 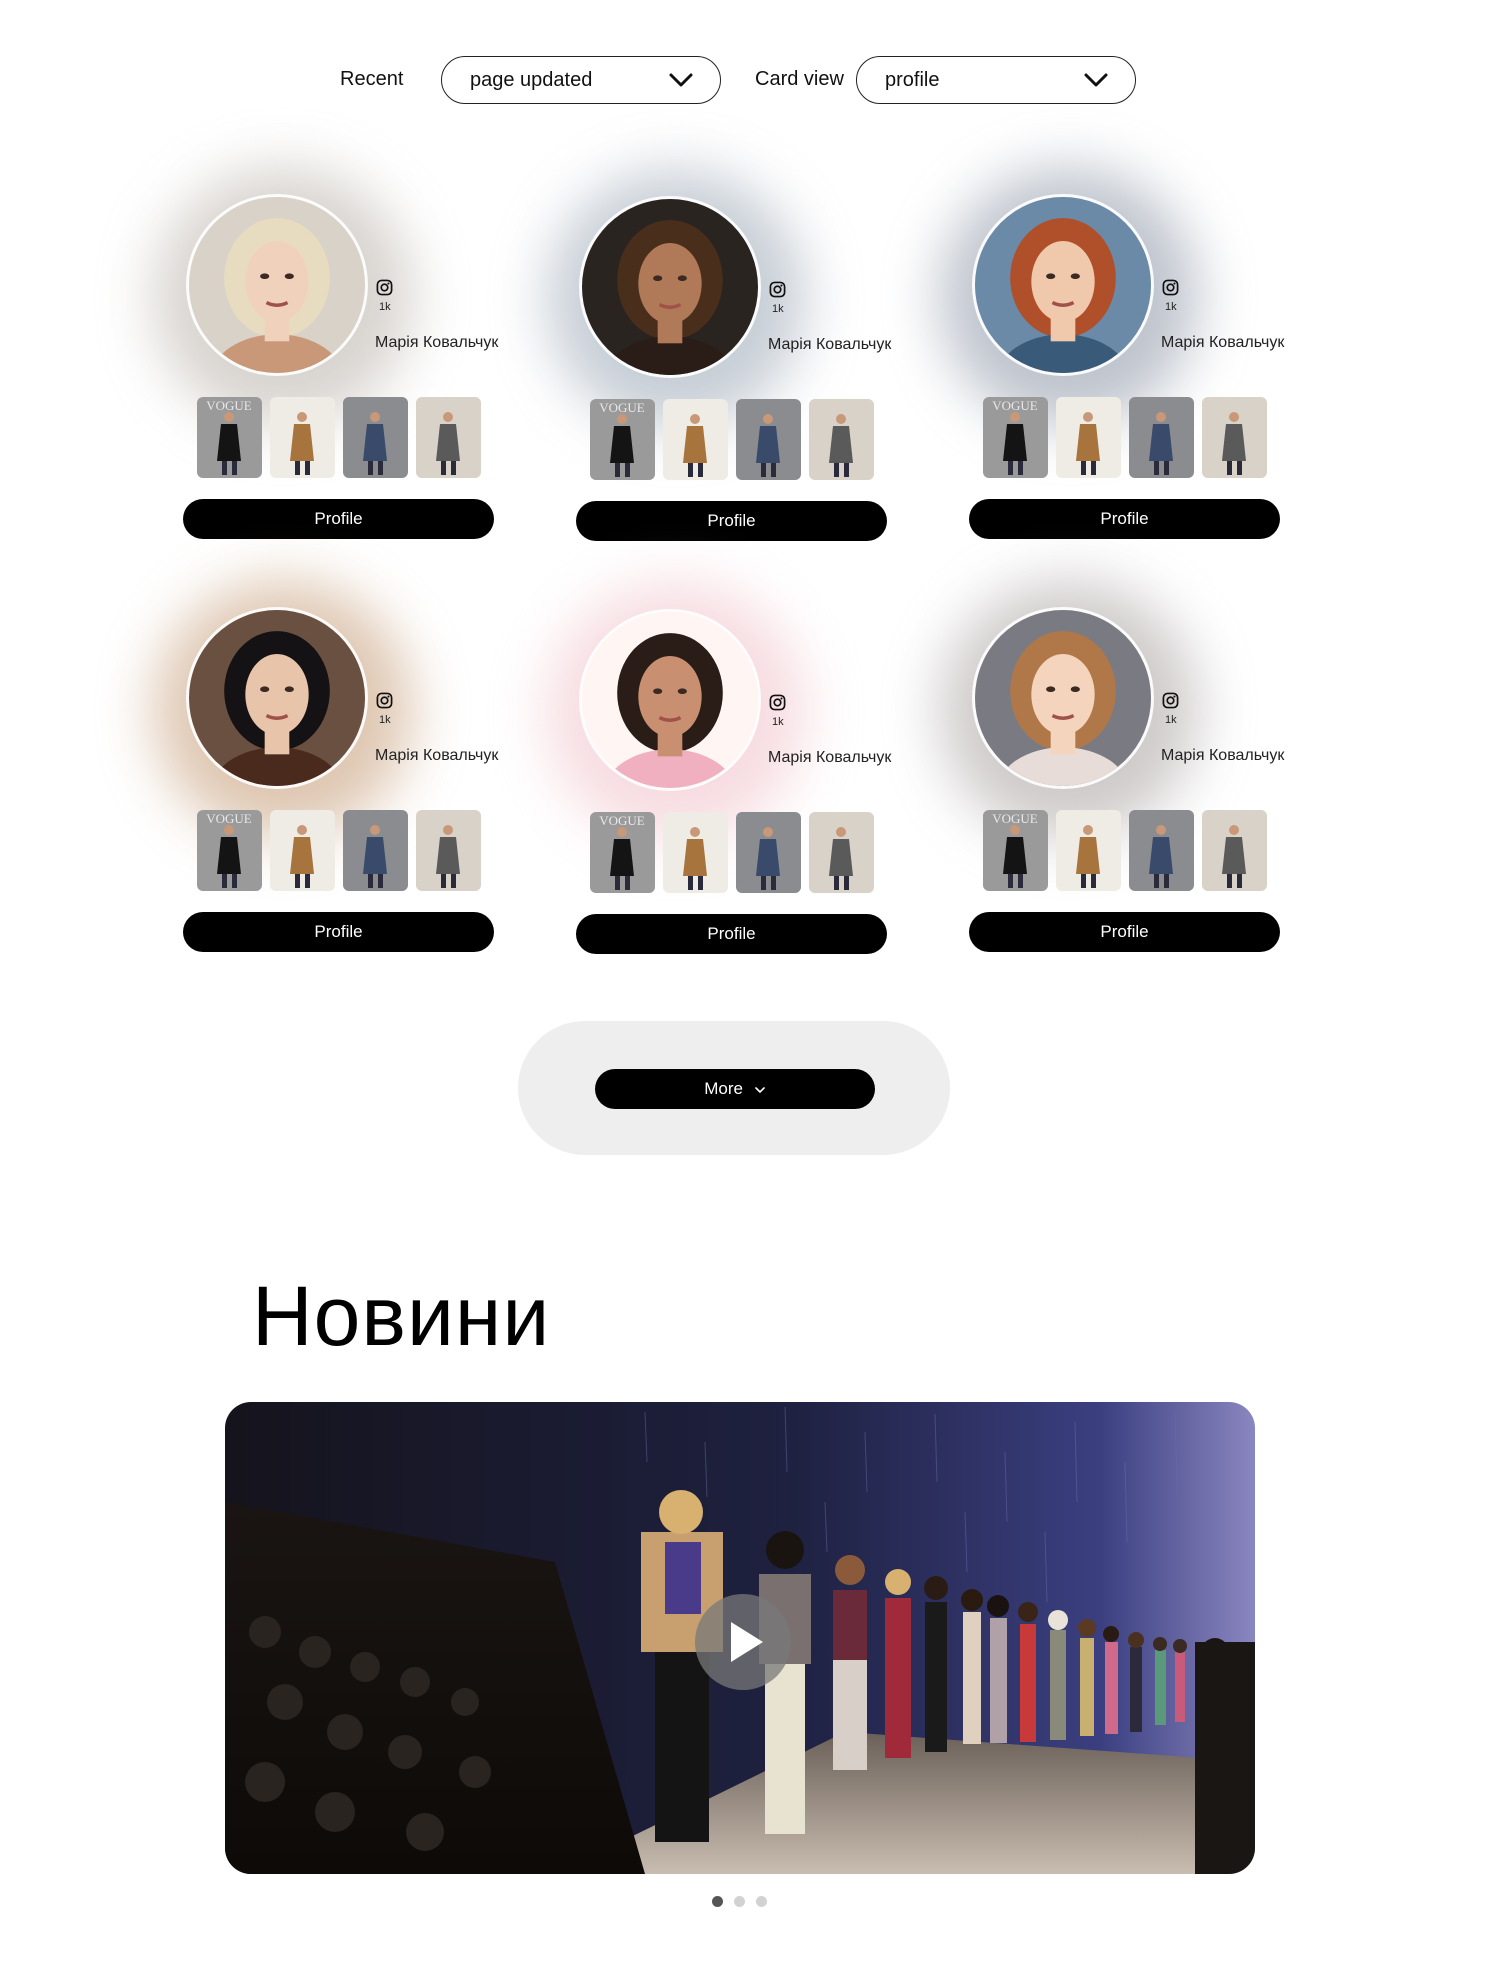 I want to click on play-button, so click(x=743, y=1642).